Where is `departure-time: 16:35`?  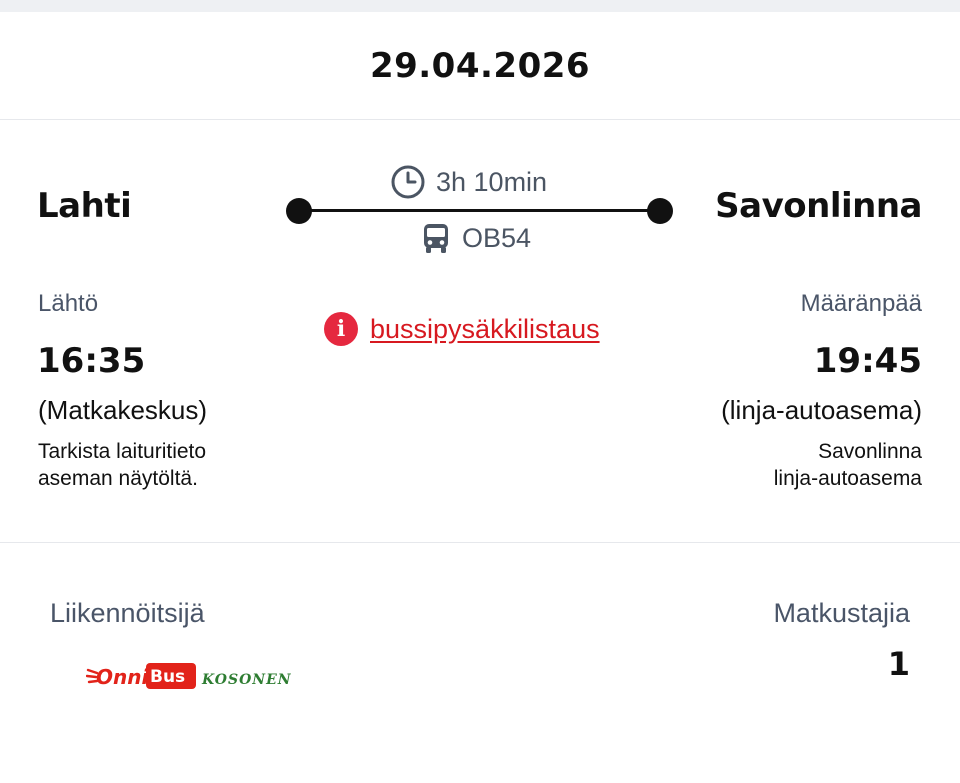 departure-time: 16:35 is located at coordinates (91, 361).